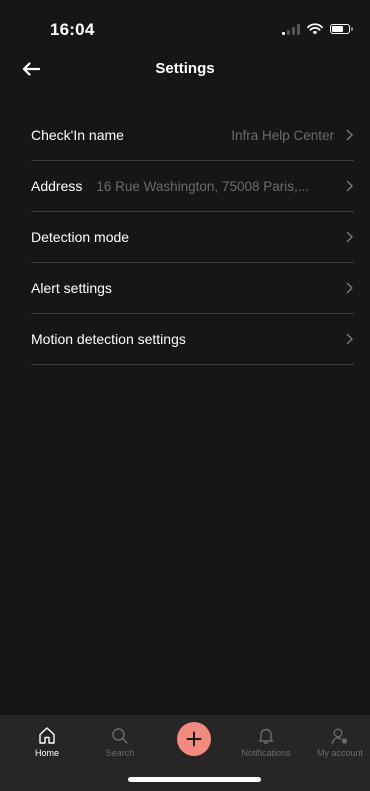 Image resolution: width=370 pixels, height=791 pixels. Describe the element at coordinates (46, 753) in the screenshot. I see `tab-label: Home` at that location.